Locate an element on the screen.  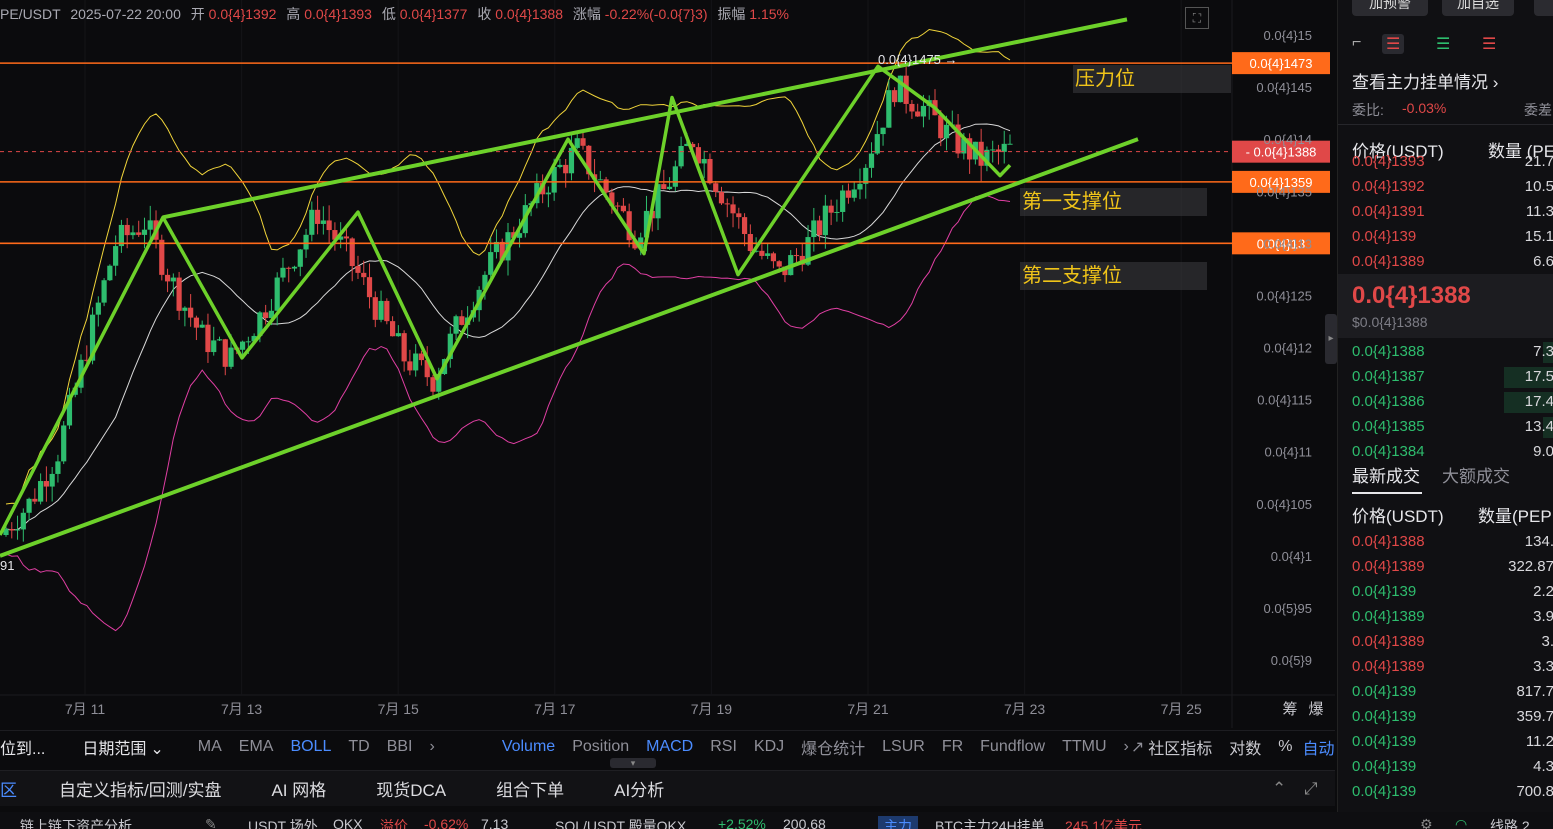
price-tick-label: 0.0{4}135 is located at coordinates (1284, 191).